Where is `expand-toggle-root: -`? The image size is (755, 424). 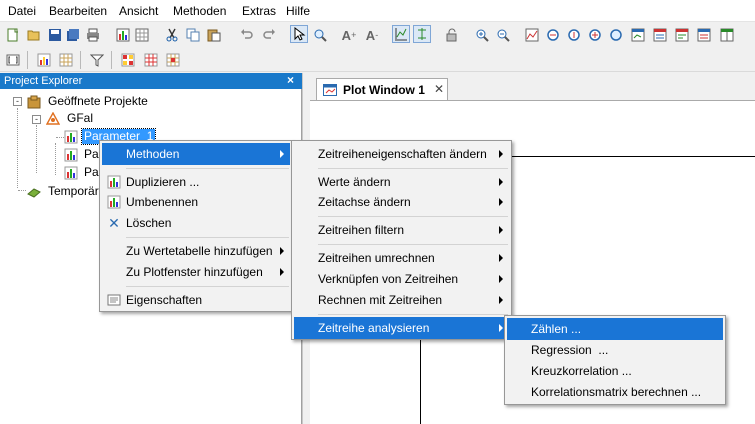
expand-toggle-root: - is located at coordinates (17, 101).